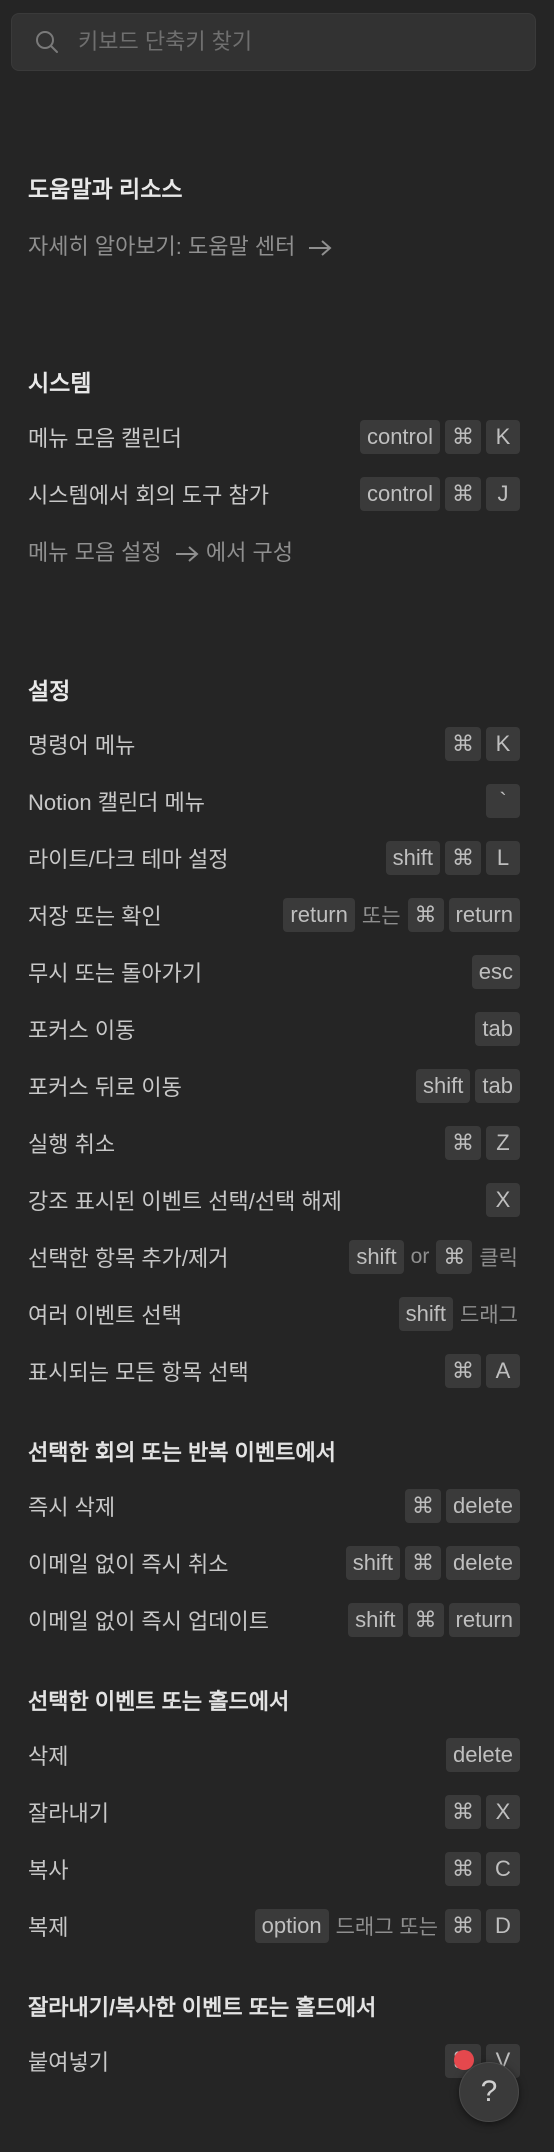 The width and height of the screenshot is (554, 2152). Describe the element at coordinates (72, 1144) in the screenshot. I see `shortcut-label: 실행 취소` at that location.